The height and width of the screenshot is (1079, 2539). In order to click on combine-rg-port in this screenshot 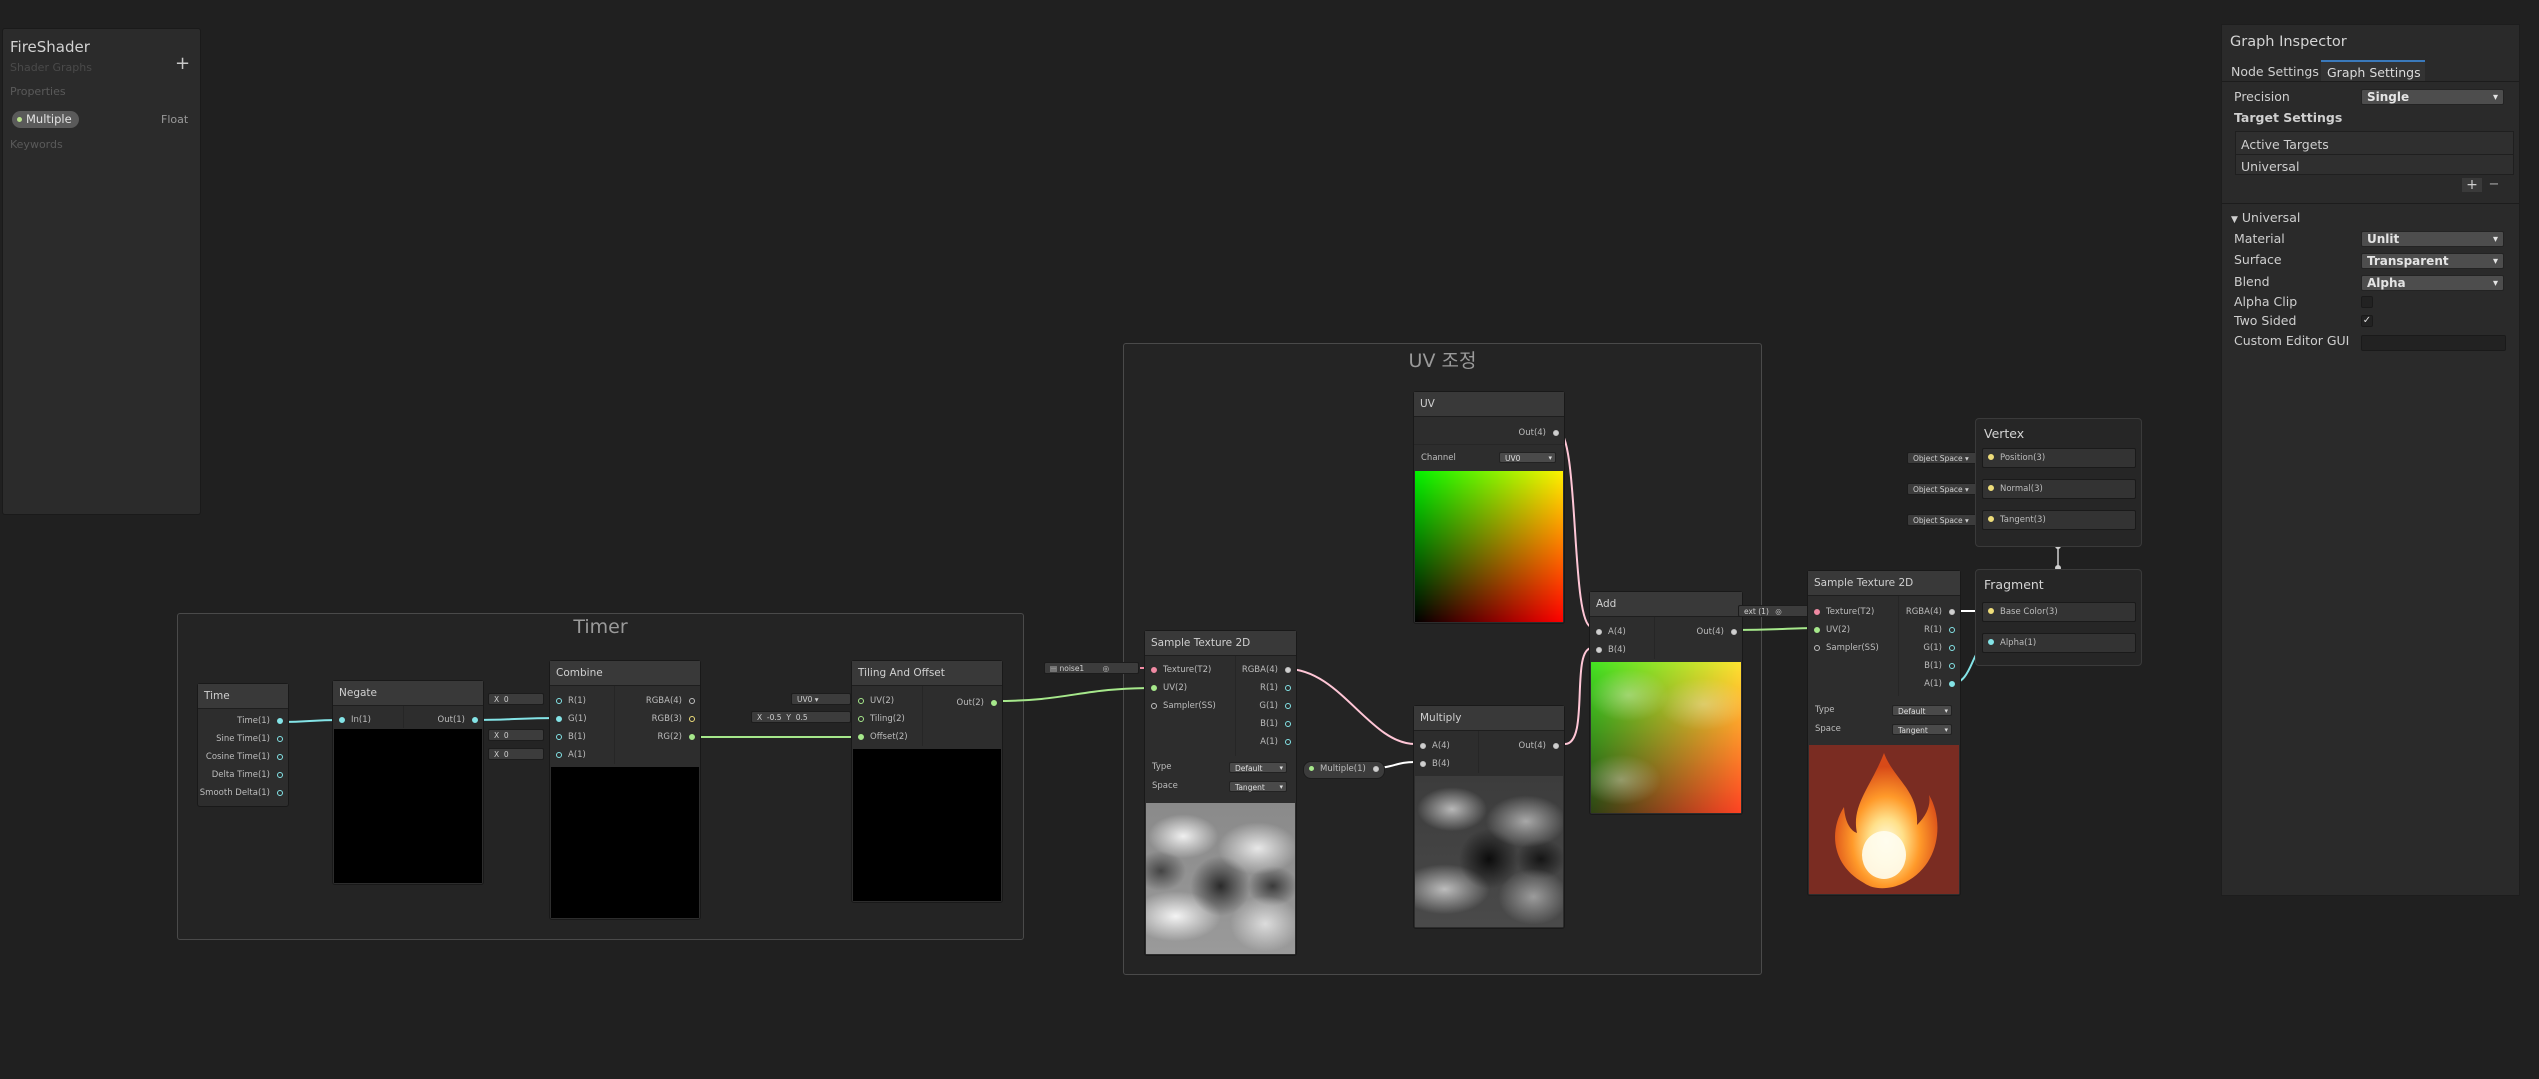, I will do `click(692, 737)`.